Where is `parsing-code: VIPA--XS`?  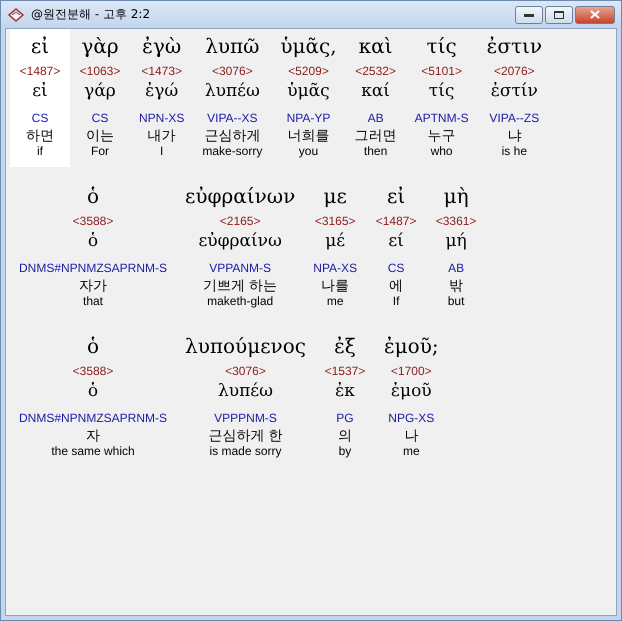 parsing-code: VIPA--XS is located at coordinates (232, 118).